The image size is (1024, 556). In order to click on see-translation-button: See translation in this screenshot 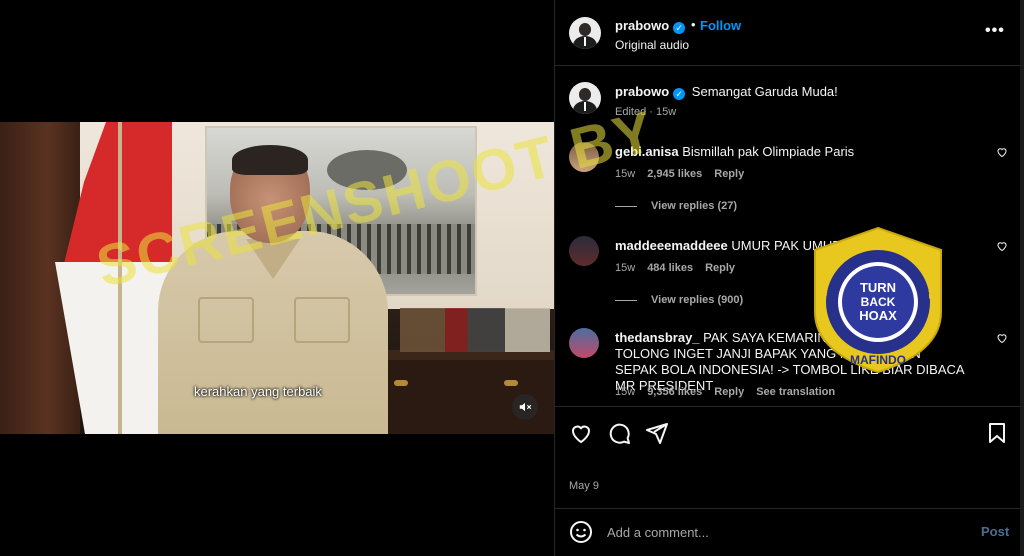, I will do `click(795, 392)`.